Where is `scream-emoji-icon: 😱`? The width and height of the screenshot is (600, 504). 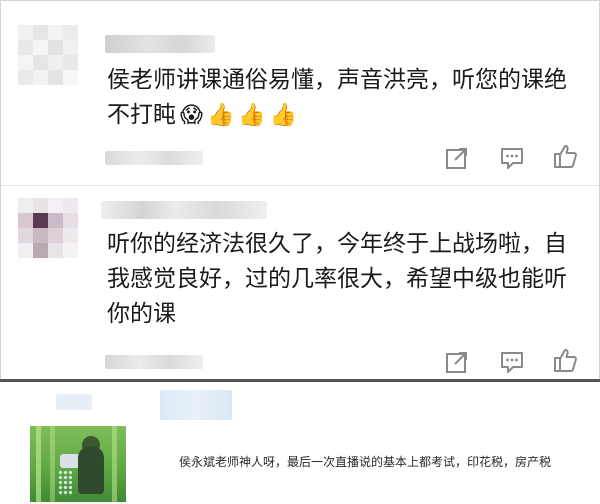
scream-emoji-icon: 😱 is located at coordinates (191, 115).